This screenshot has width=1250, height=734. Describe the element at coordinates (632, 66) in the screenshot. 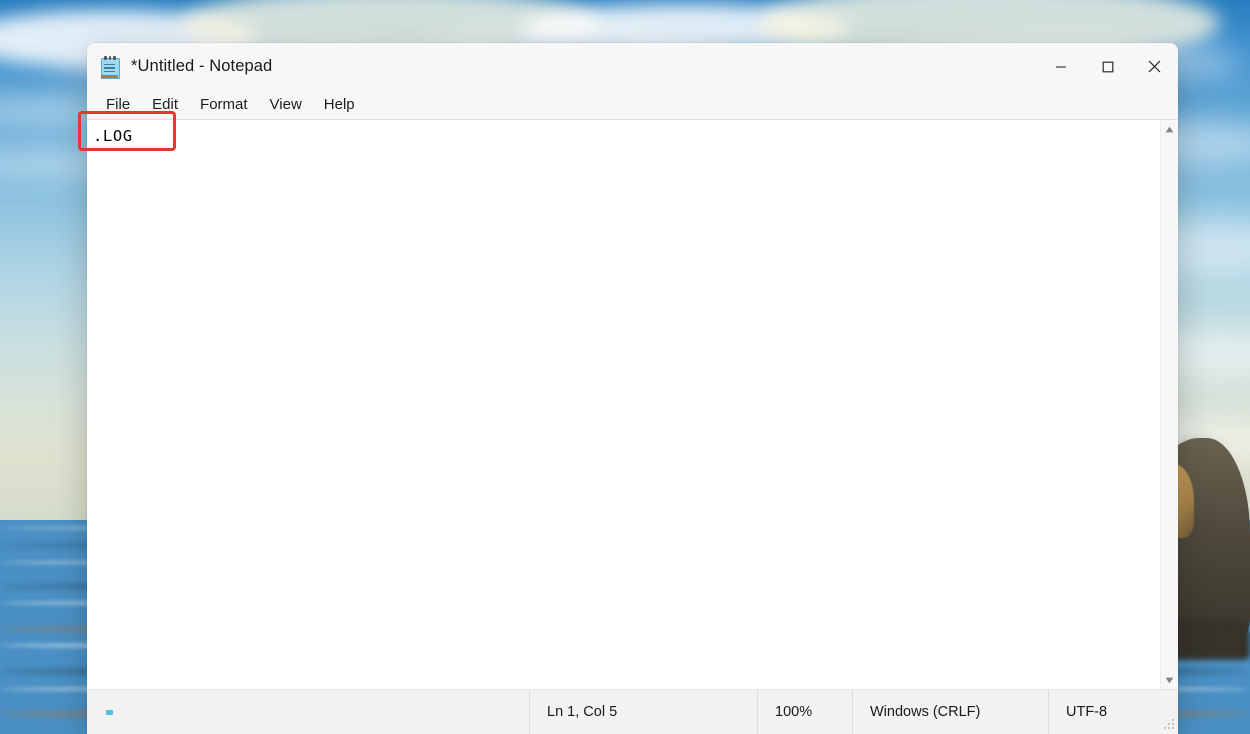

I see `title-bar: *Untitled - Notepad` at that location.